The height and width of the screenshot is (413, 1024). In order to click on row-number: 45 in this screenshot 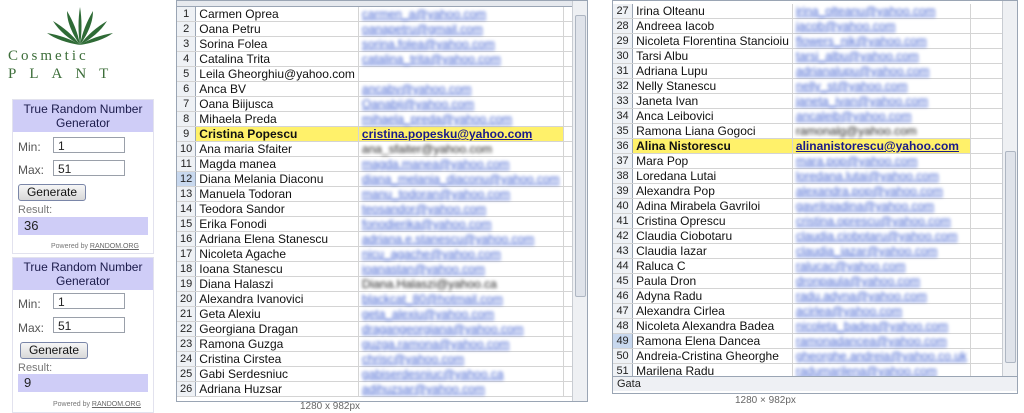, I will do `click(623, 281)`.